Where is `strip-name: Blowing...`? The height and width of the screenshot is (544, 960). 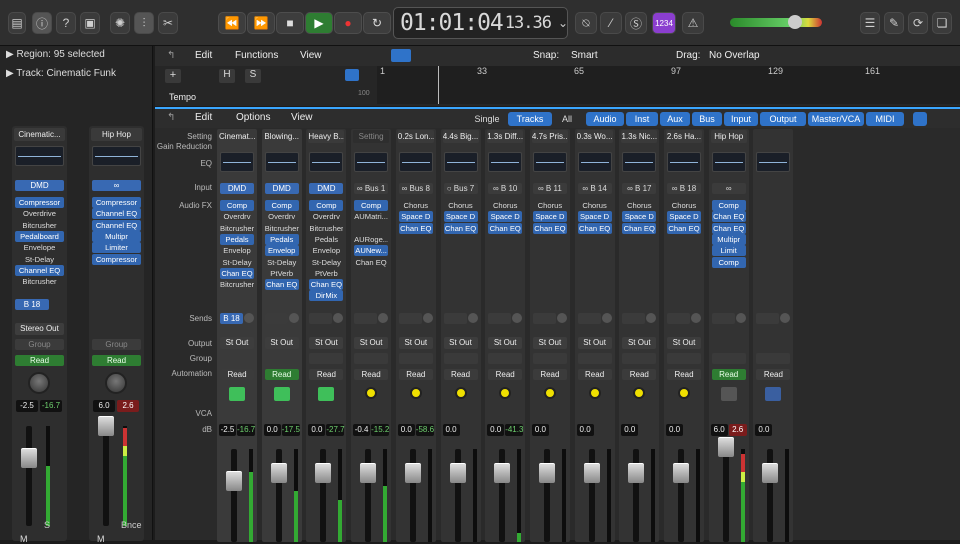 strip-name: Blowing... is located at coordinates (281, 136).